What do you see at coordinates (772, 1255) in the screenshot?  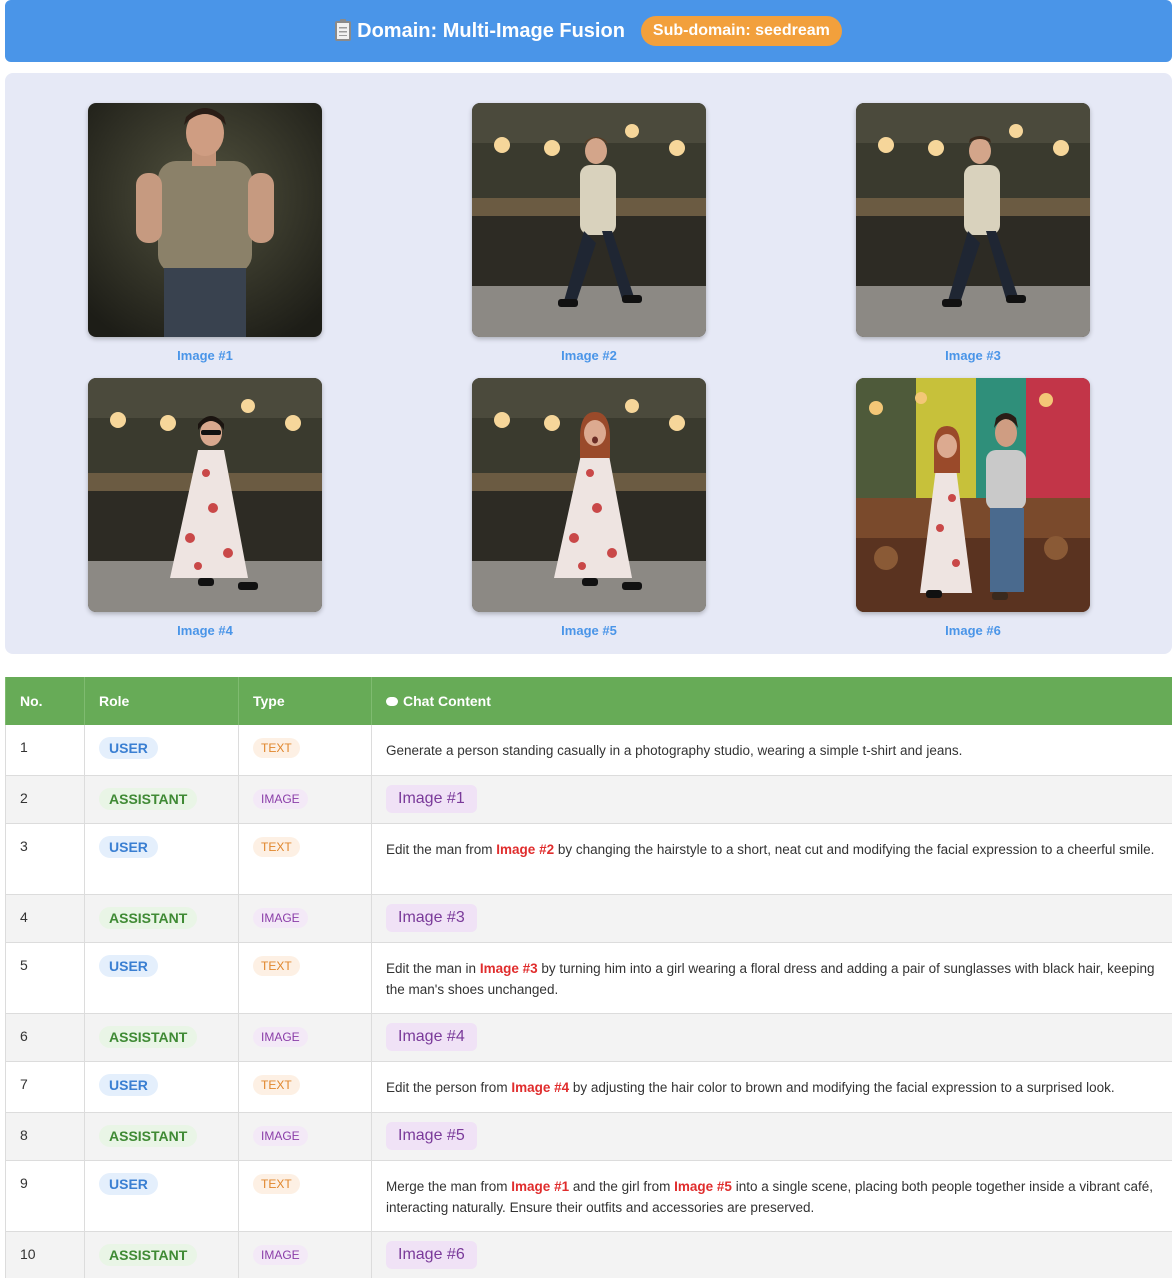 I see `chat-message: Image #6` at bounding box center [772, 1255].